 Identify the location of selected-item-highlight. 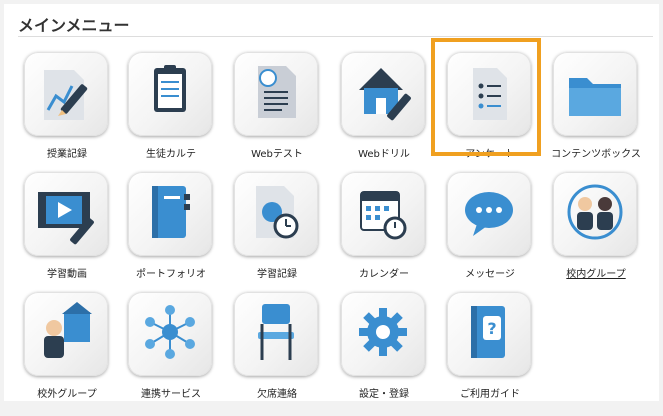
(486, 97).